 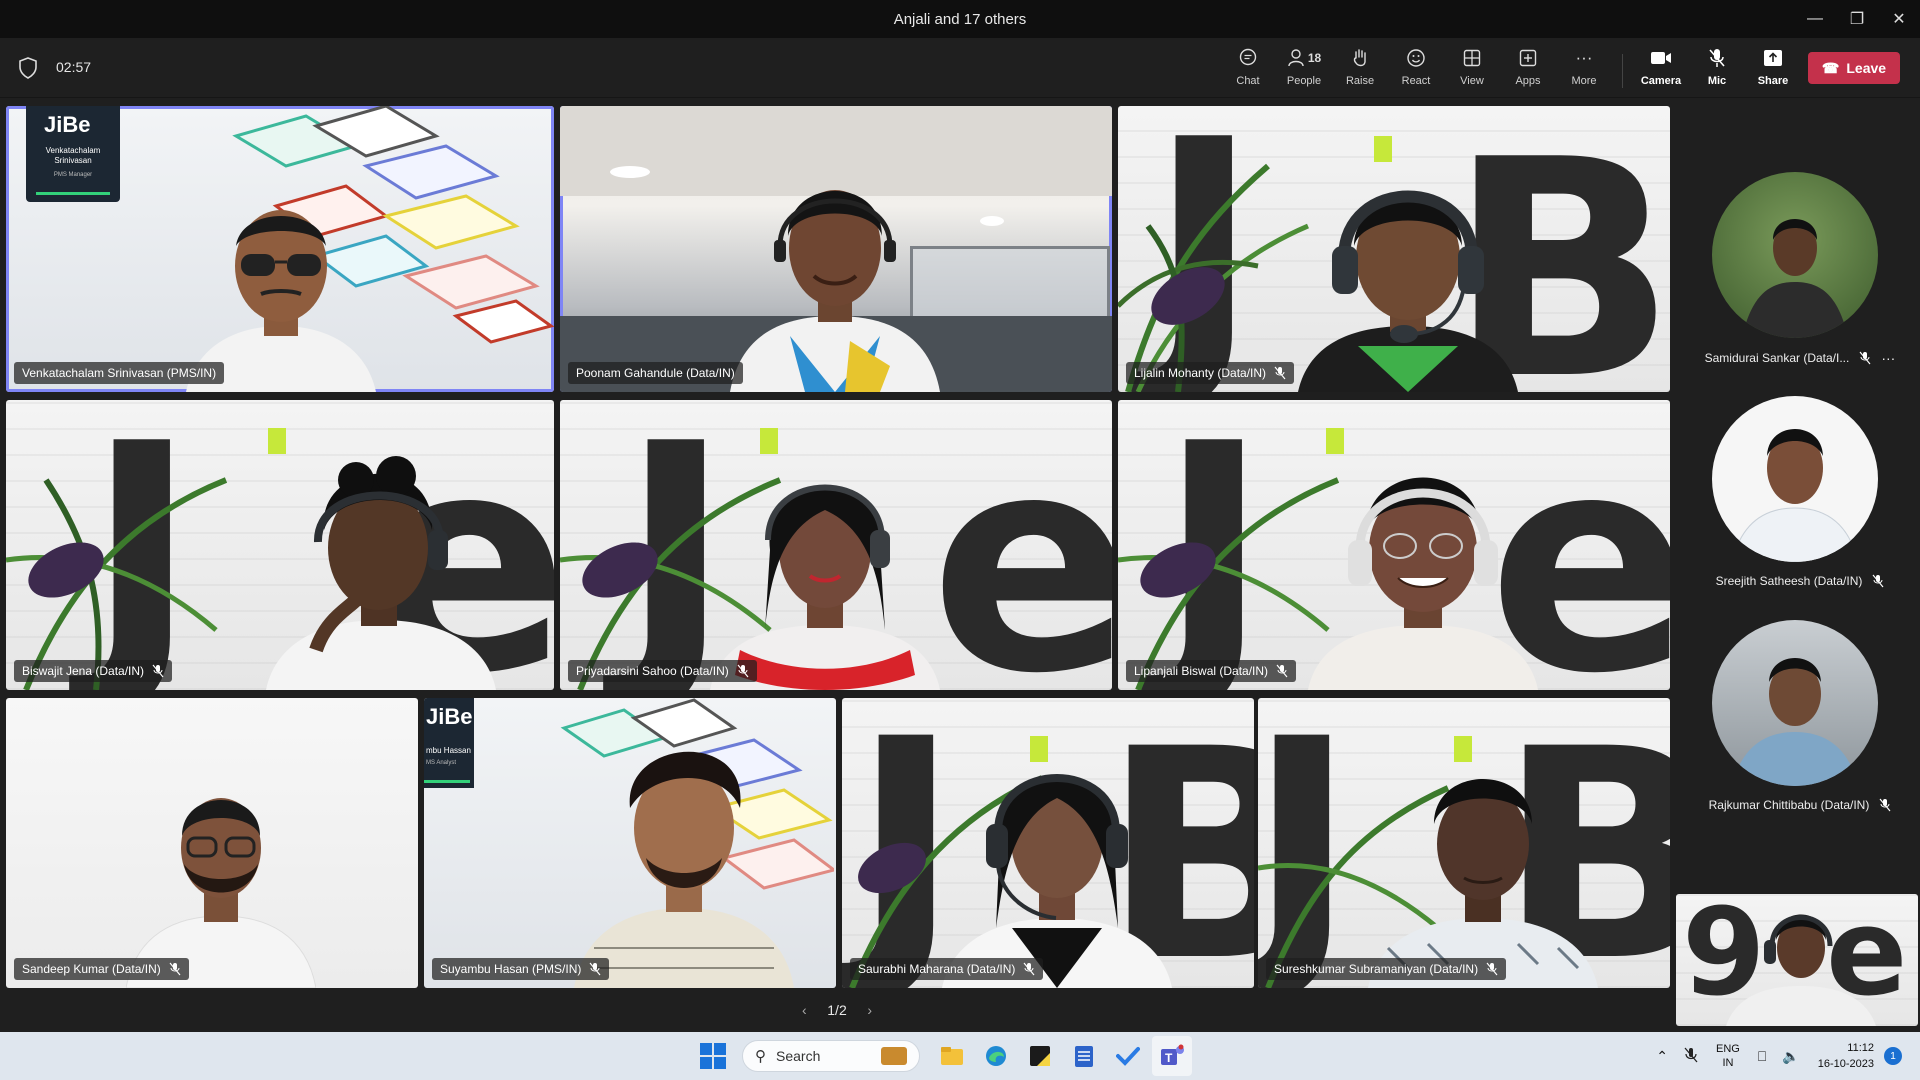 What do you see at coordinates (1888, 358) in the screenshot?
I see `more-options-icon: ···` at bounding box center [1888, 358].